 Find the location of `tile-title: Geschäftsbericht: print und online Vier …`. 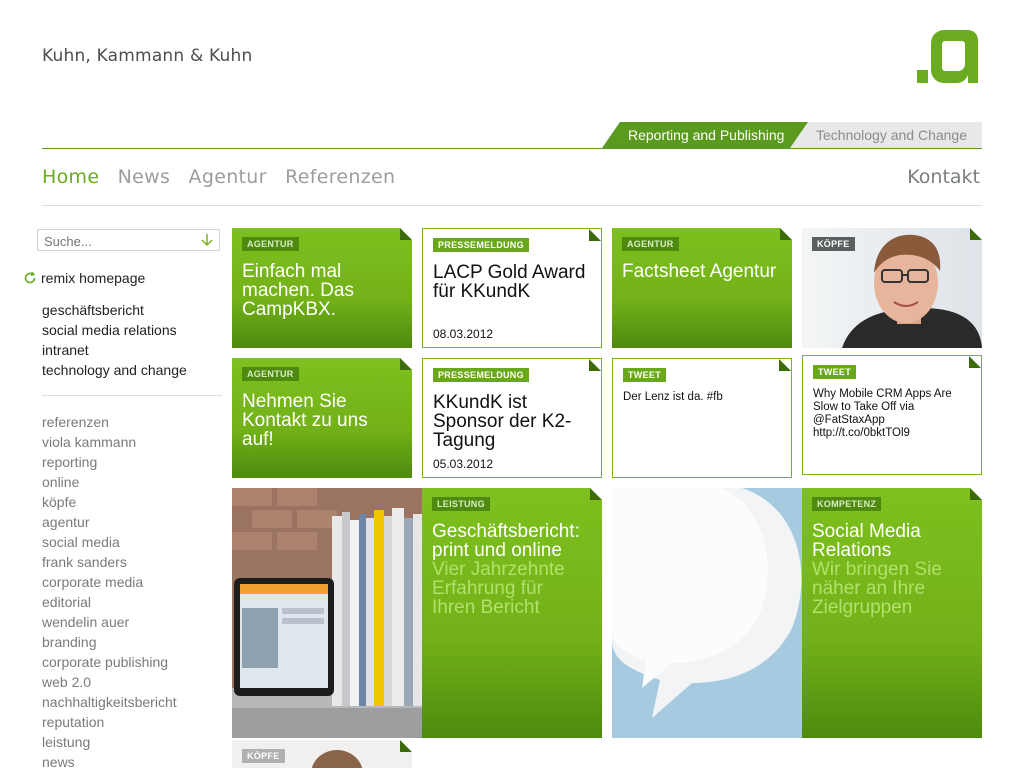

tile-title: Geschäftsbericht: print und online Vier … is located at coordinates (511, 569).